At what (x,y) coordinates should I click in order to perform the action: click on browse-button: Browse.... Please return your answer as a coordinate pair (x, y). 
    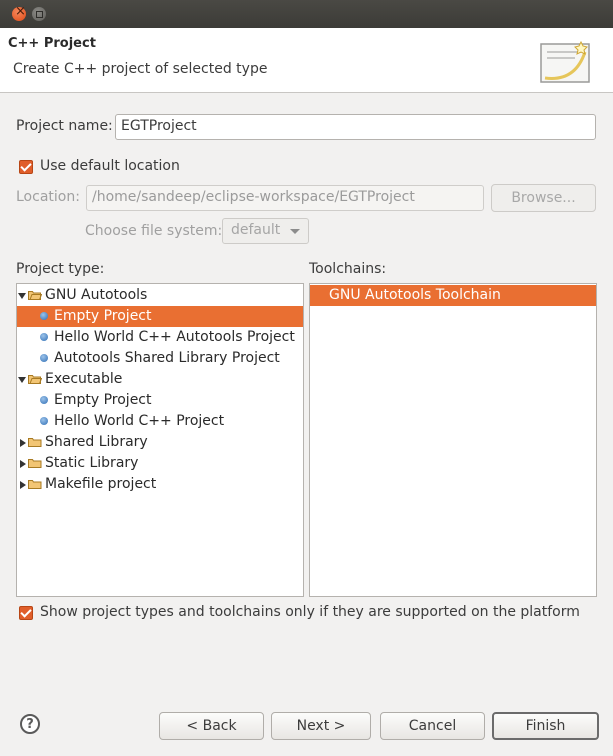
    Looking at the image, I should click on (543, 198).